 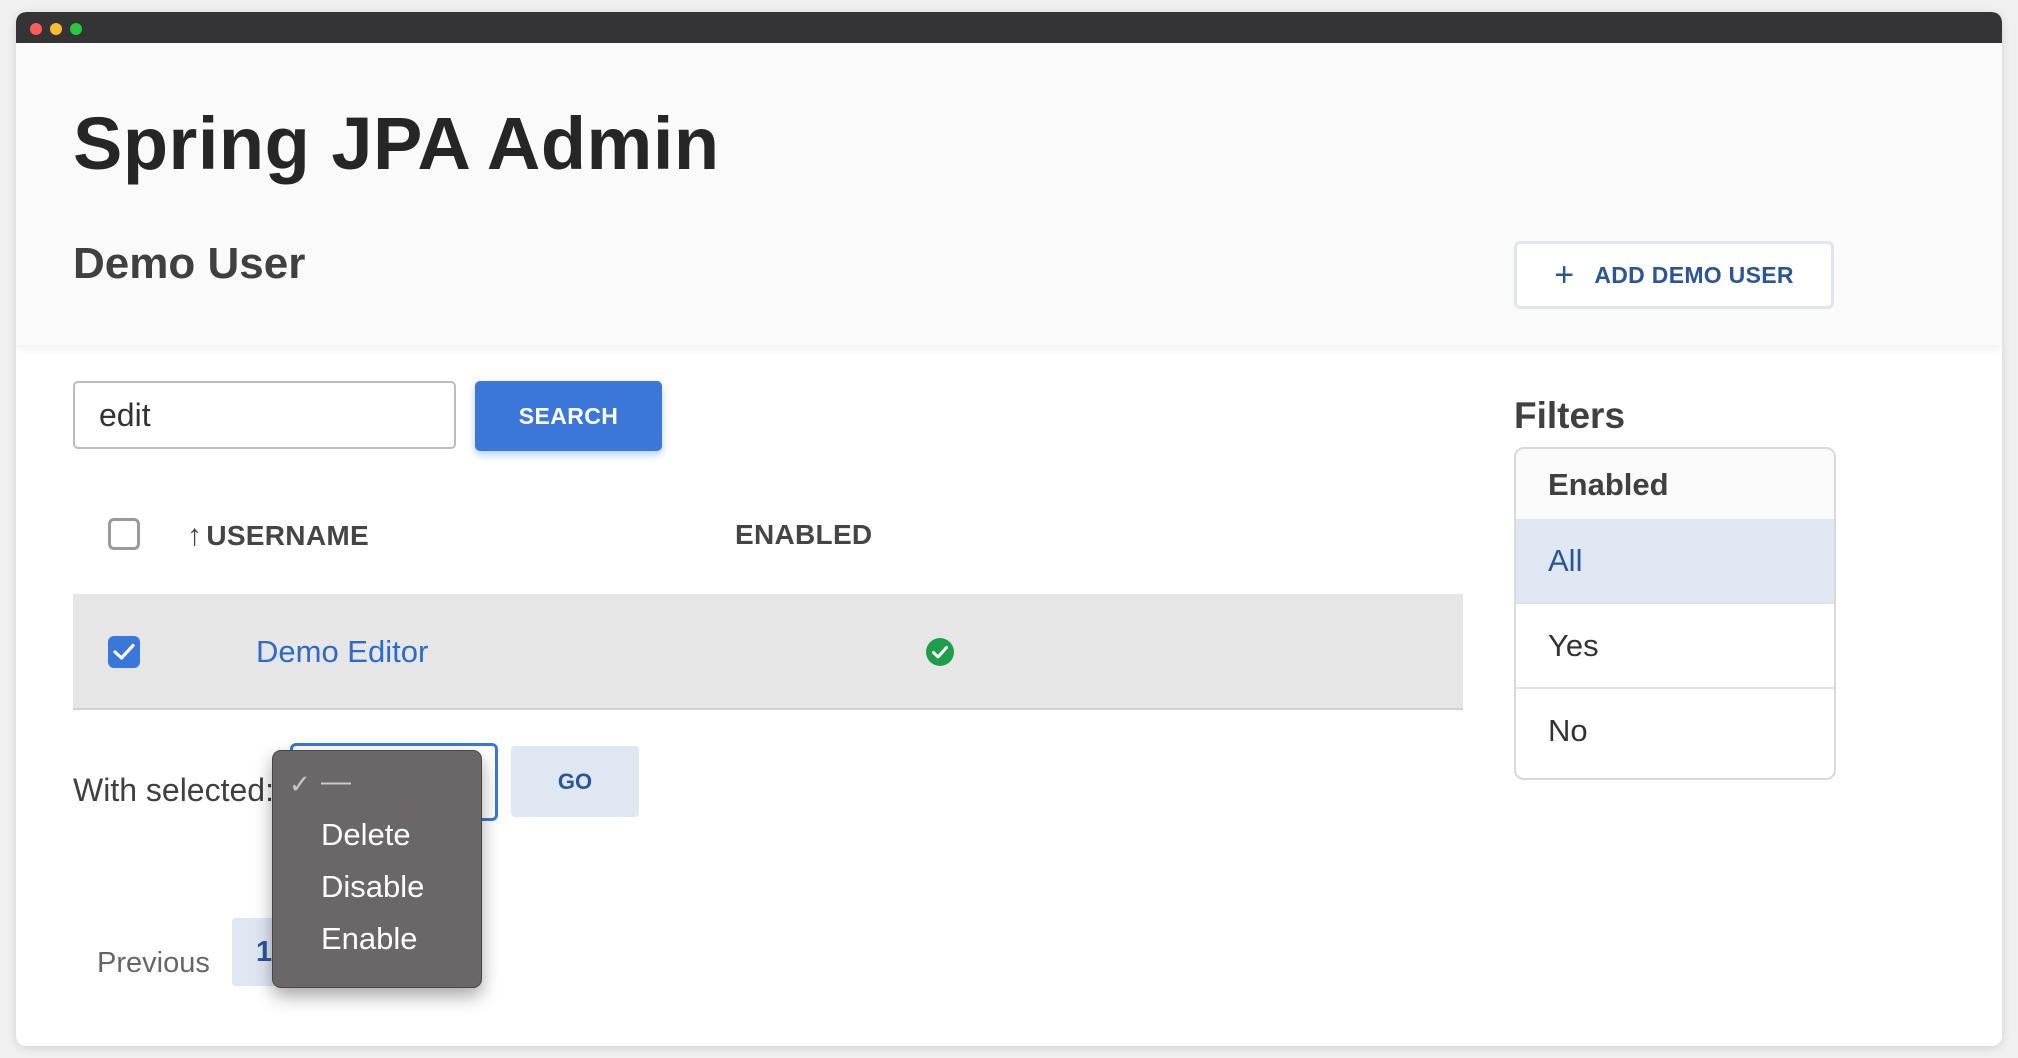 What do you see at coordinates (287, 535) in the screenshot?
I see `column-username-label: USERNAME` at bounding box center [287, 535].